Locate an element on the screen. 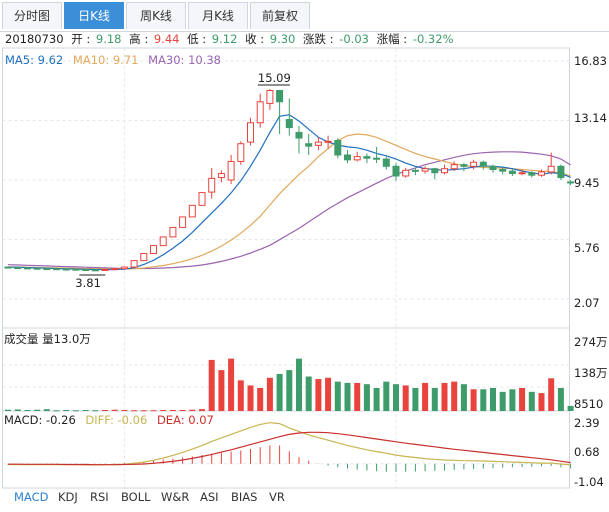  volume-bars is located at coordinates (289, 385).